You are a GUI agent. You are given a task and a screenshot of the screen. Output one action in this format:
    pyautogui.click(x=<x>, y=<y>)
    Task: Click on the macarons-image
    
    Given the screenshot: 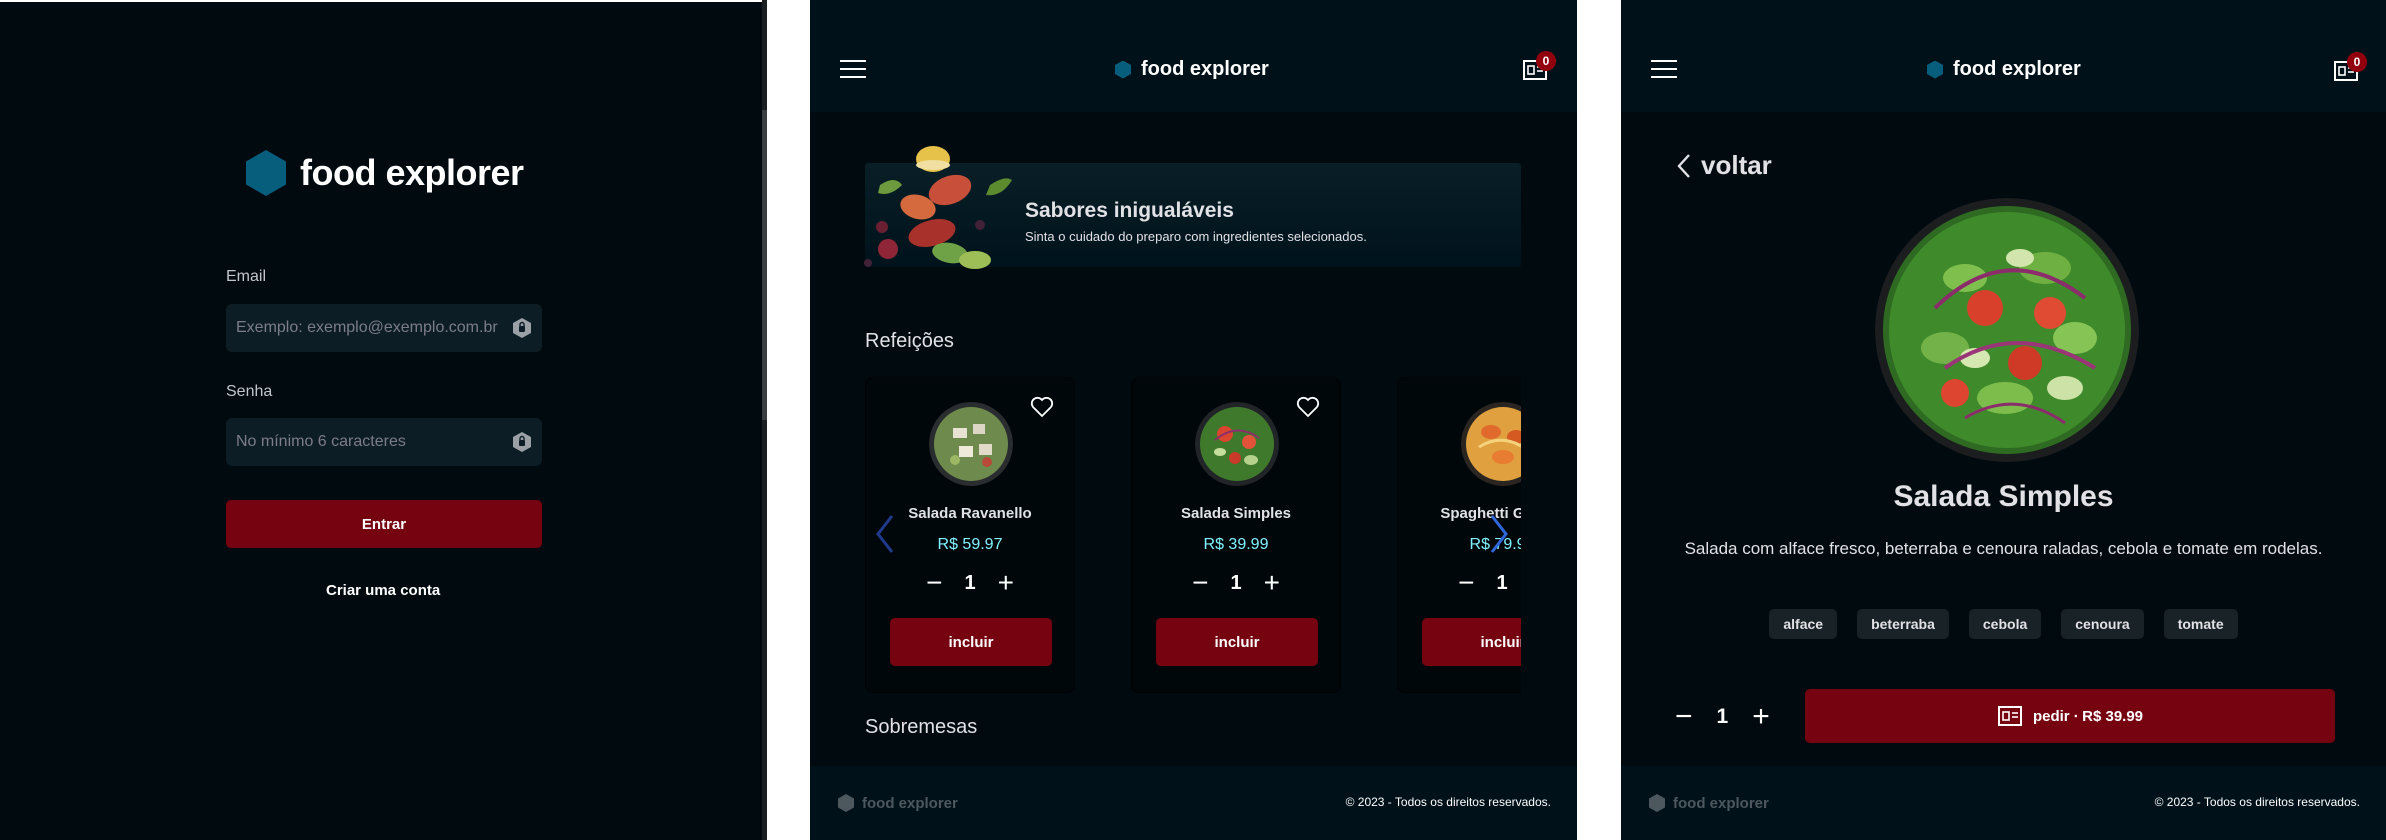 What is the action you would take?
    pyautogui.click(x=938, y=207)
    